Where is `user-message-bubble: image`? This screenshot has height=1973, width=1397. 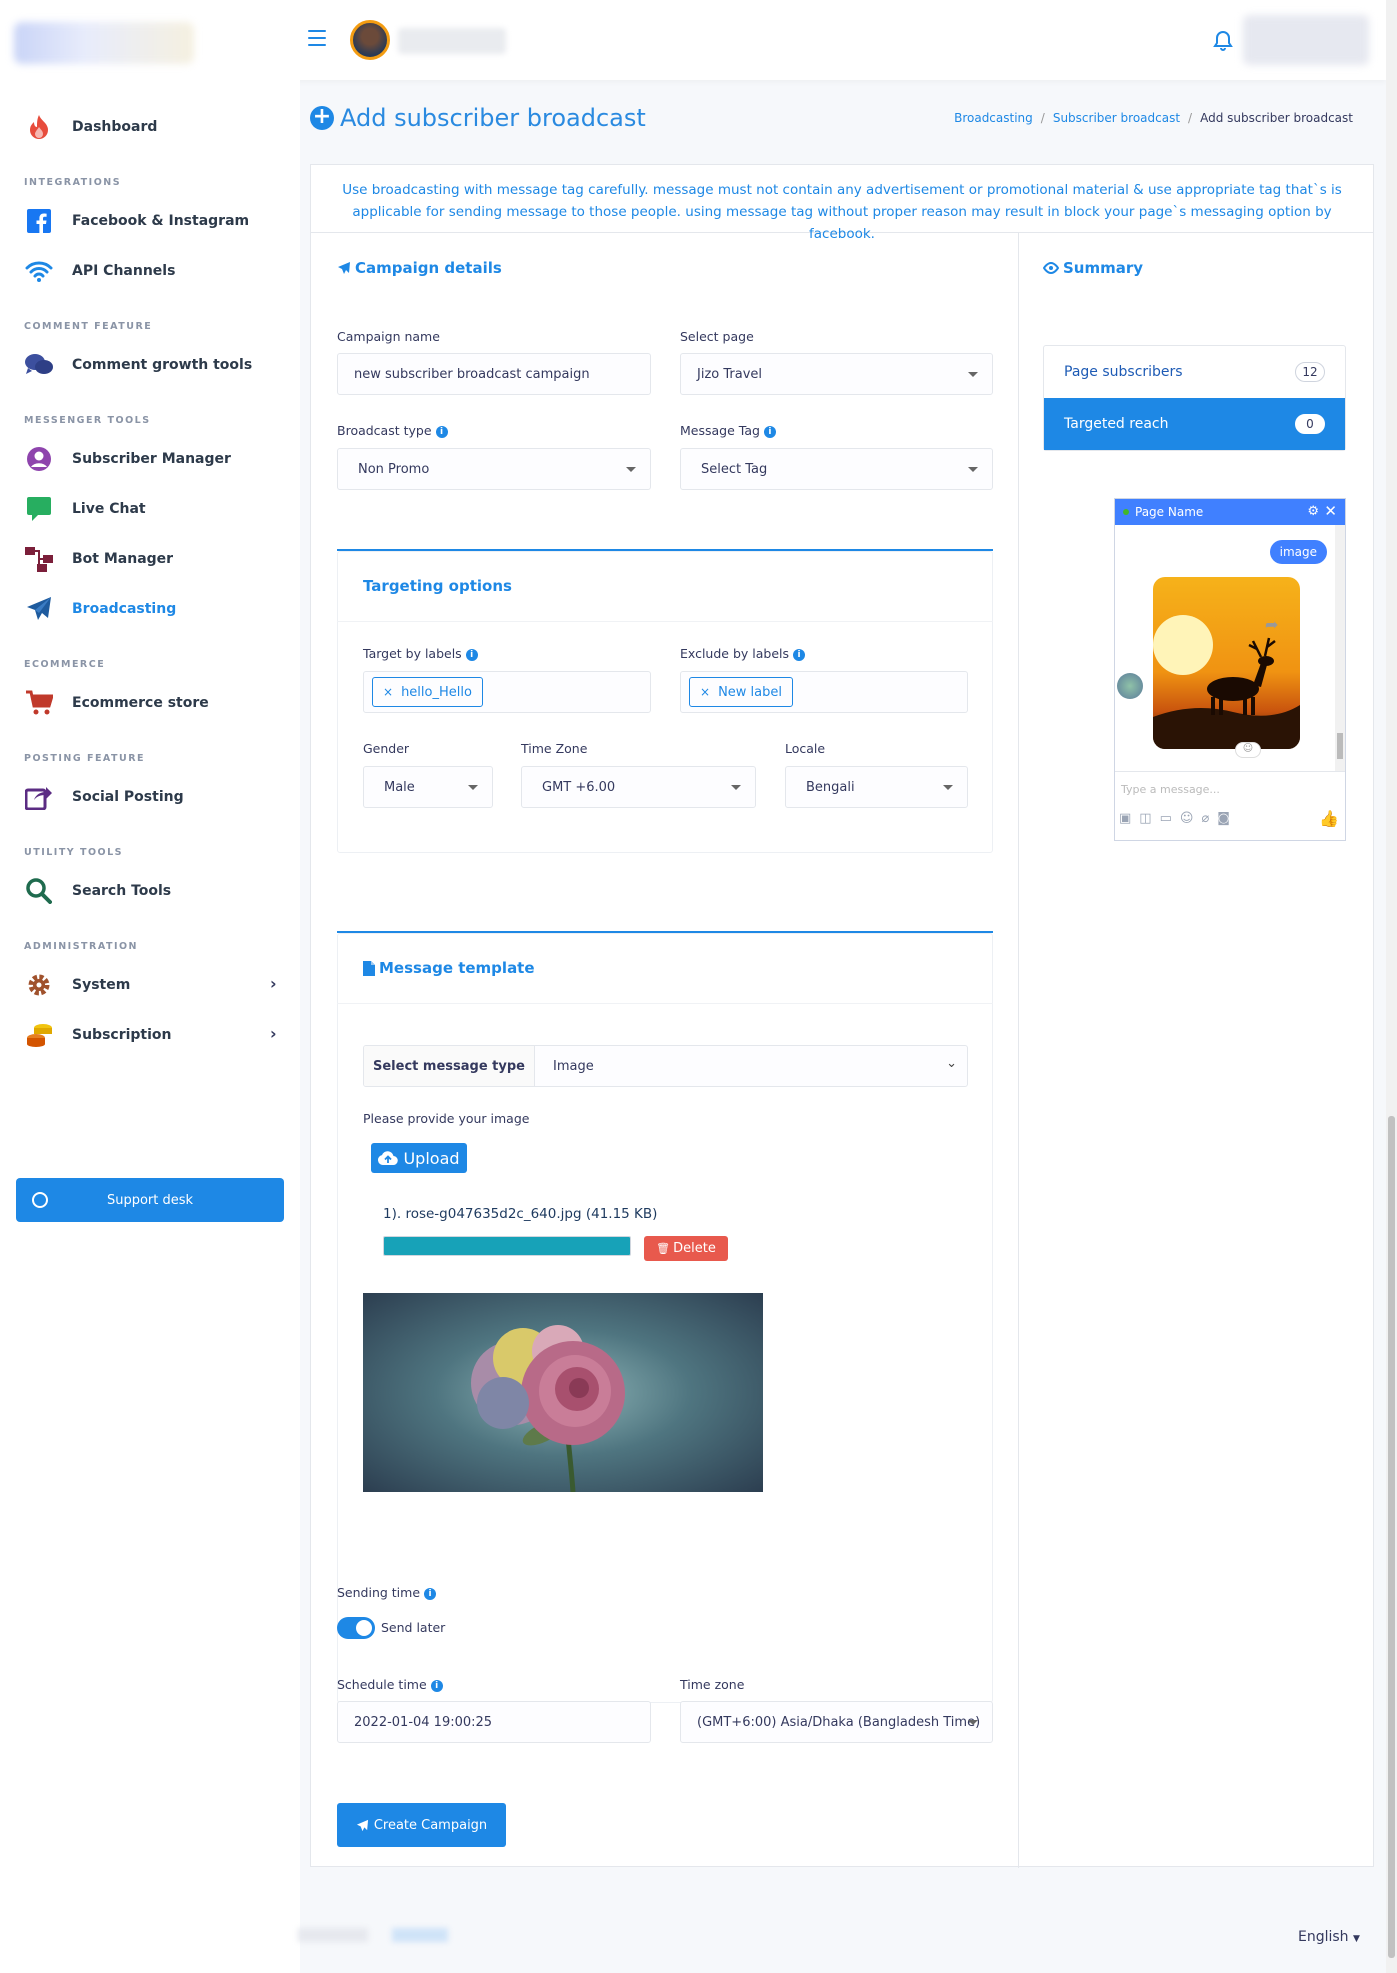 user-message-bubble: image is located at coordinates (1298, 552).